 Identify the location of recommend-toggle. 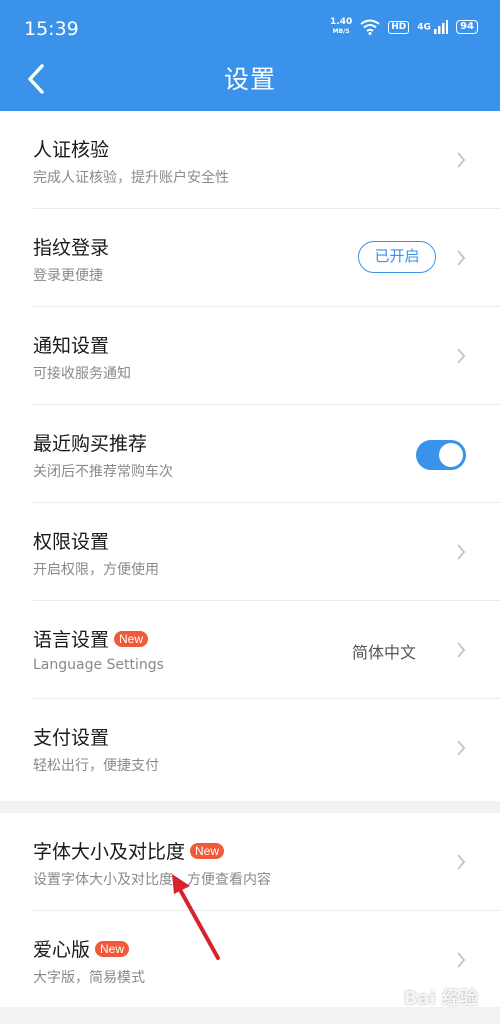
(441, 455).